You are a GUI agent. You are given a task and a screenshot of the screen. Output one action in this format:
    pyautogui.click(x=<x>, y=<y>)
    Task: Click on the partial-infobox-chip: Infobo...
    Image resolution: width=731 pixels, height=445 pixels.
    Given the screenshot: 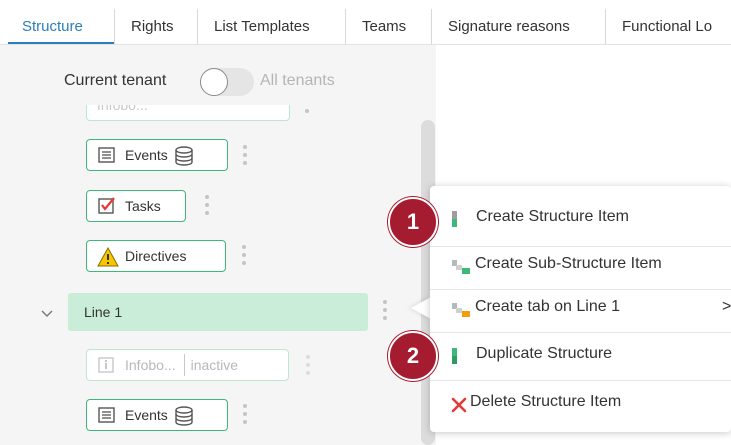 What is the action you would take?
    pyautogui.click(x=188, y=113)
    